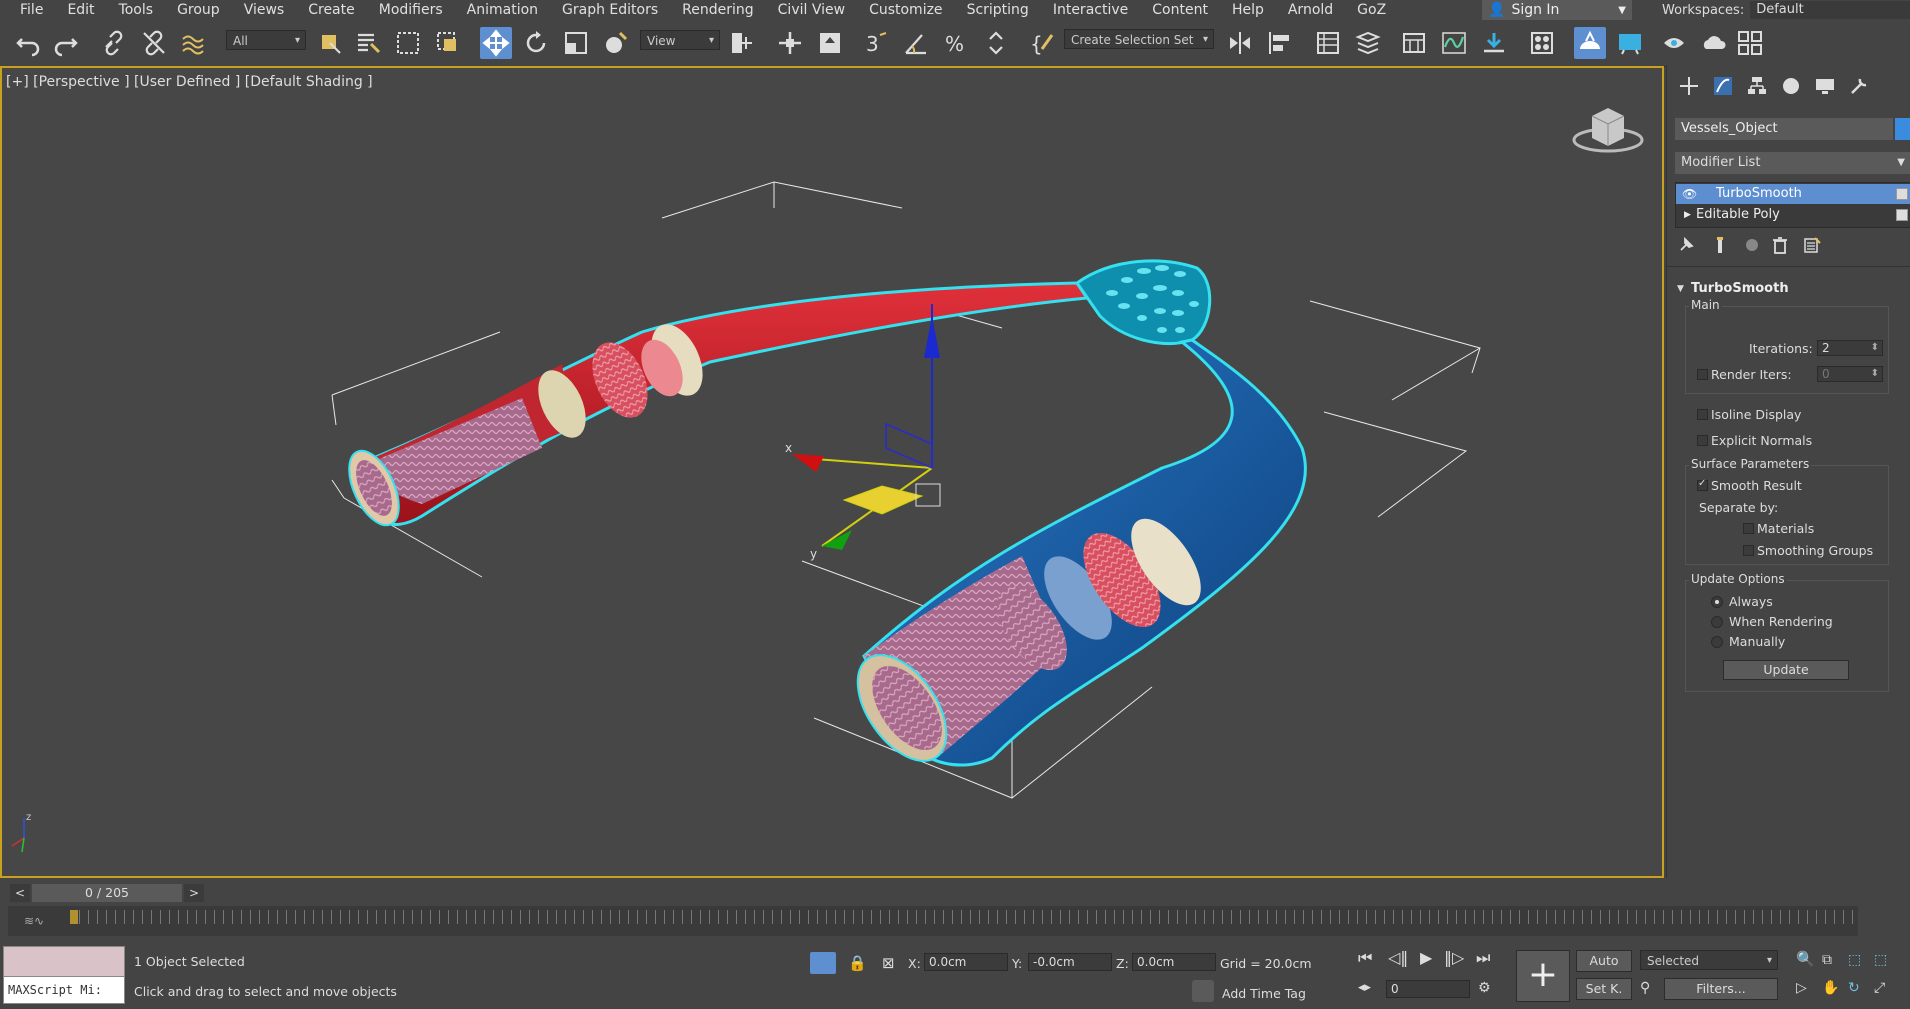  I want to click on menu-modifiers: Modifiers, so click(411, 10).